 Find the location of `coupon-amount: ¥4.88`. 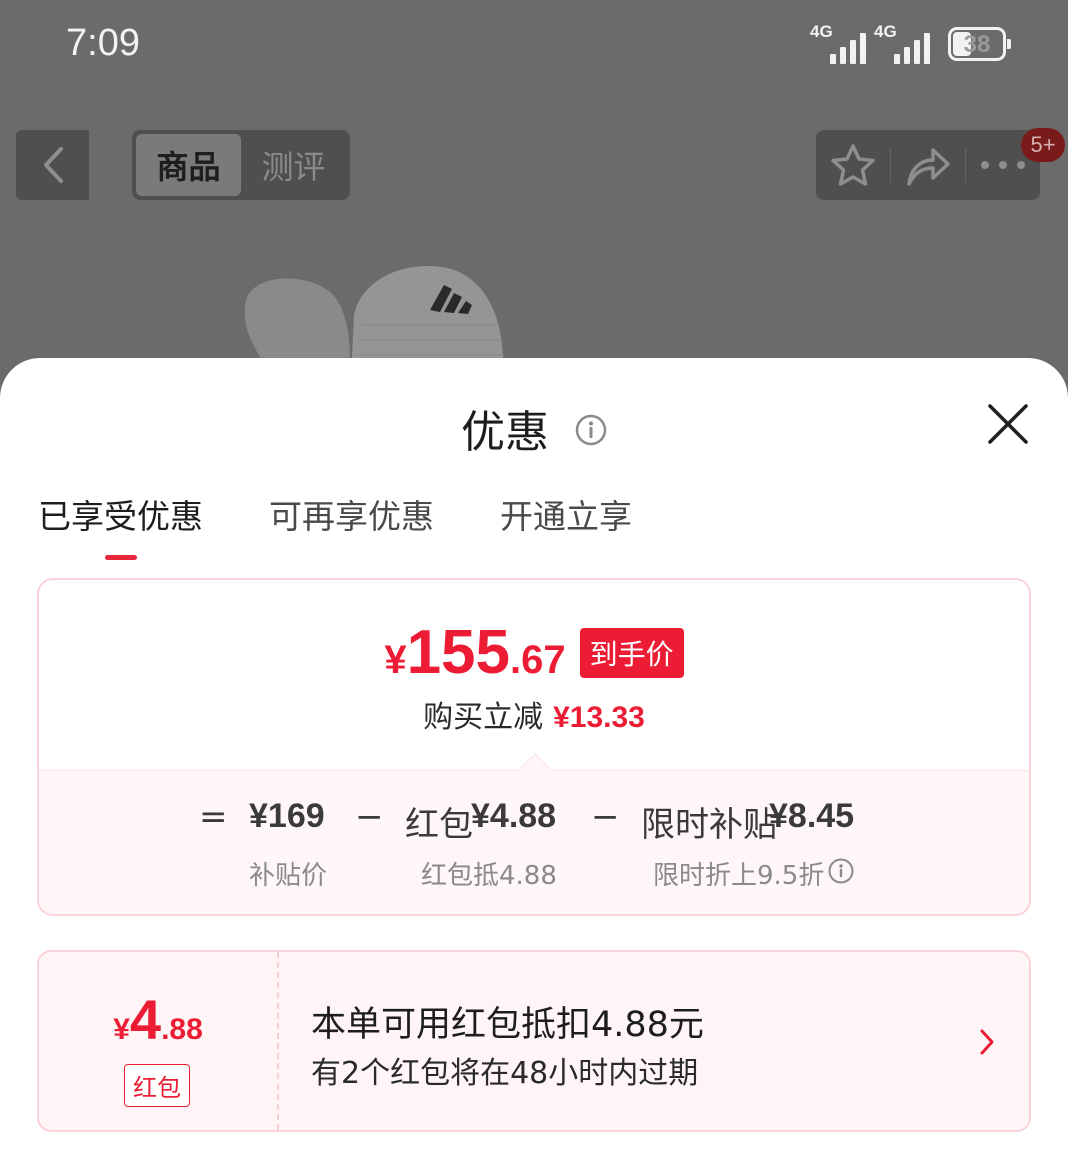

coupon-amount: ¥4.88 is located at coordinates (514, 816).